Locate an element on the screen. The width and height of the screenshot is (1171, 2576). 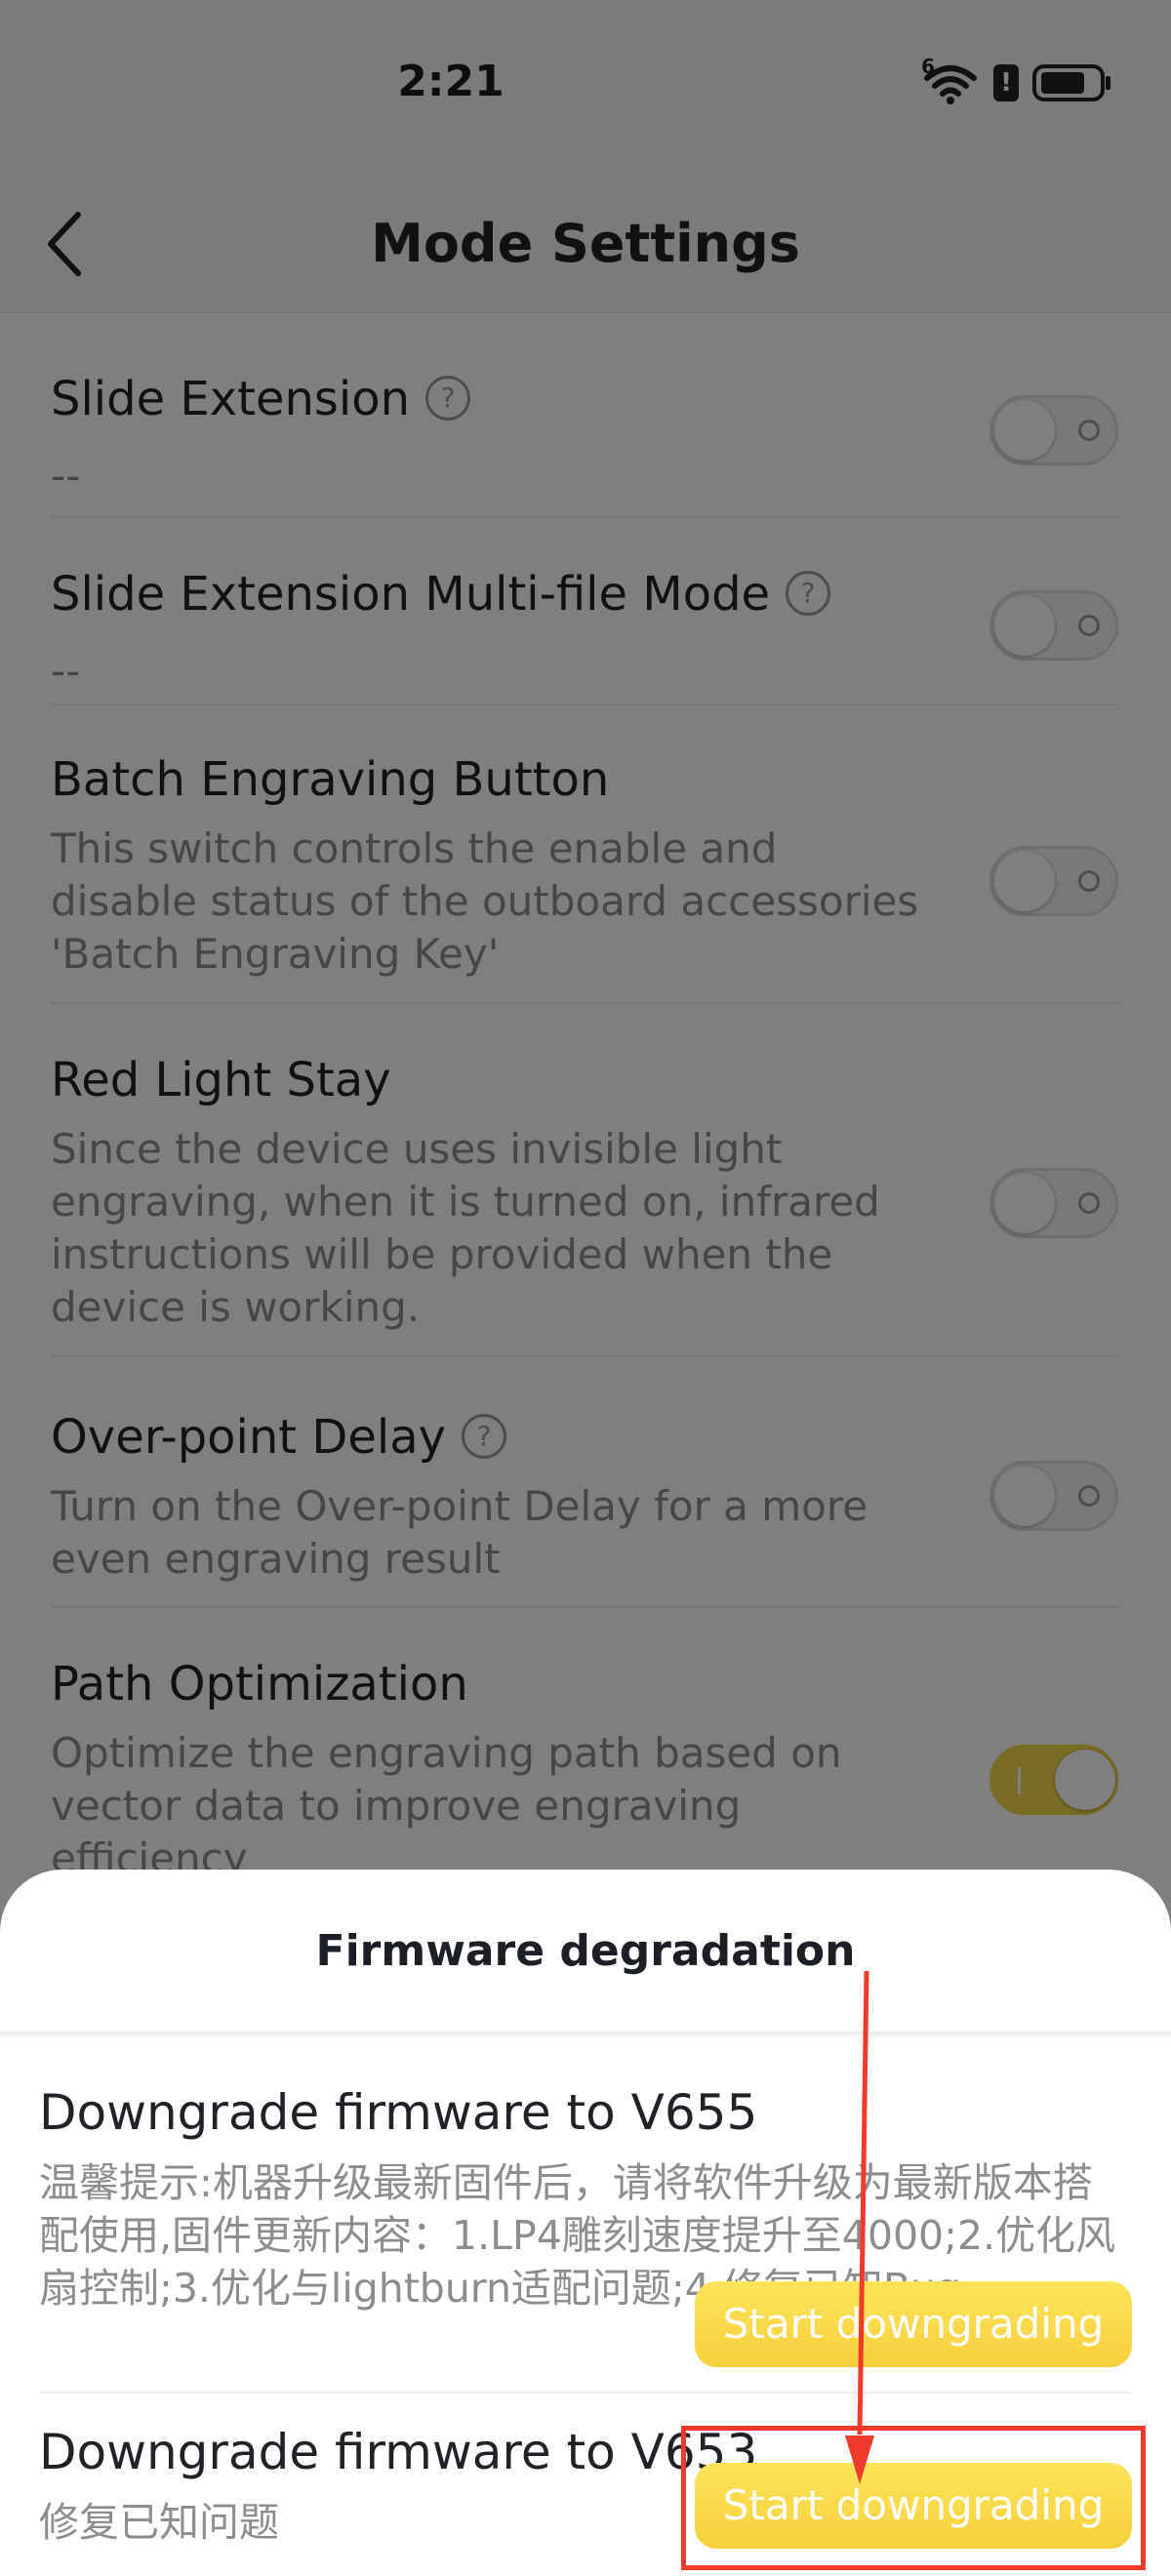
highlight-box is located at coordinates (913, 2498).